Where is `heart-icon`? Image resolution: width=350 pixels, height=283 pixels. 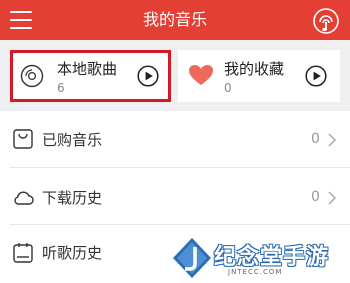 heart-icon is located at coordinates (201, 75).